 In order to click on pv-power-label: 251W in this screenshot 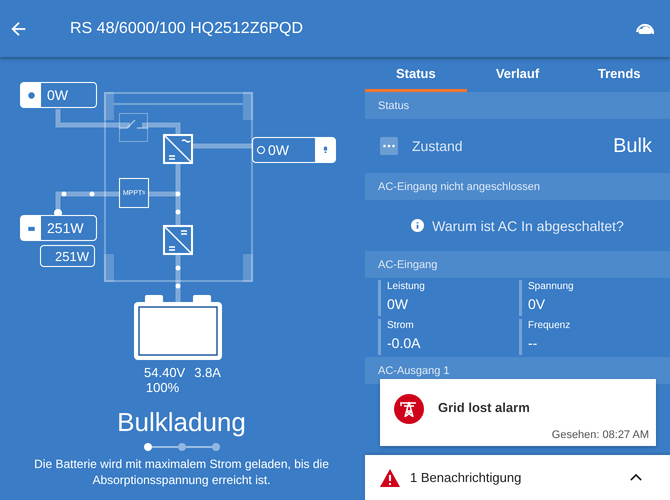, I will do `click(67, 256)`.